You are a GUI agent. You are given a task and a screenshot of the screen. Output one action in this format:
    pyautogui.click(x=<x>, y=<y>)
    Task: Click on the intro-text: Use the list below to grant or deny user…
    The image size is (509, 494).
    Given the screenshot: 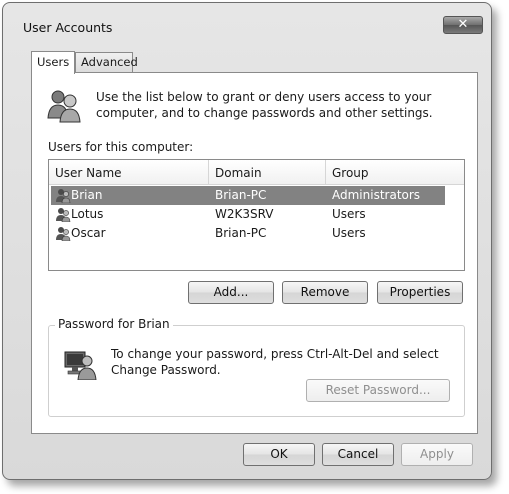 What is the action you would take?
    pyautogui.click(x=264, y=105)
    